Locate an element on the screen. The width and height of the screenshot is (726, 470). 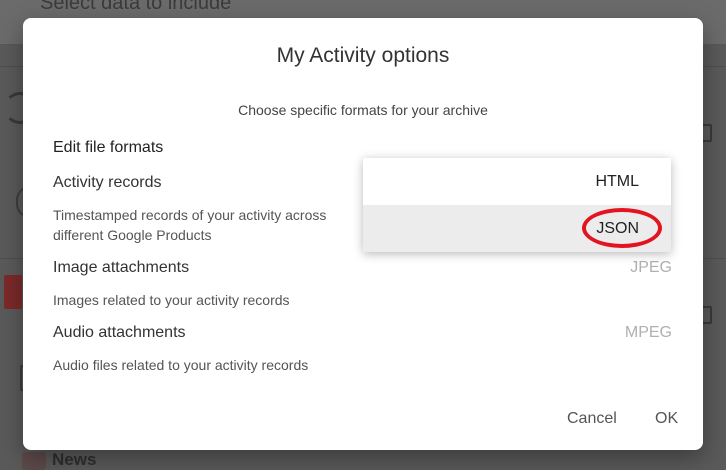
audio-attachments-label: Audio attachments is located at coordinates (119, 332).